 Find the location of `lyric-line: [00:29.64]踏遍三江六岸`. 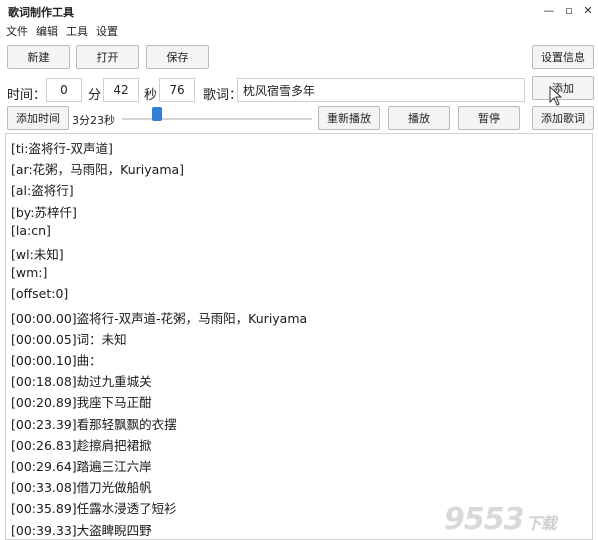

lyric-line: [00:29.64]踏遍三江六岸 is located at coordinates (81, 466).